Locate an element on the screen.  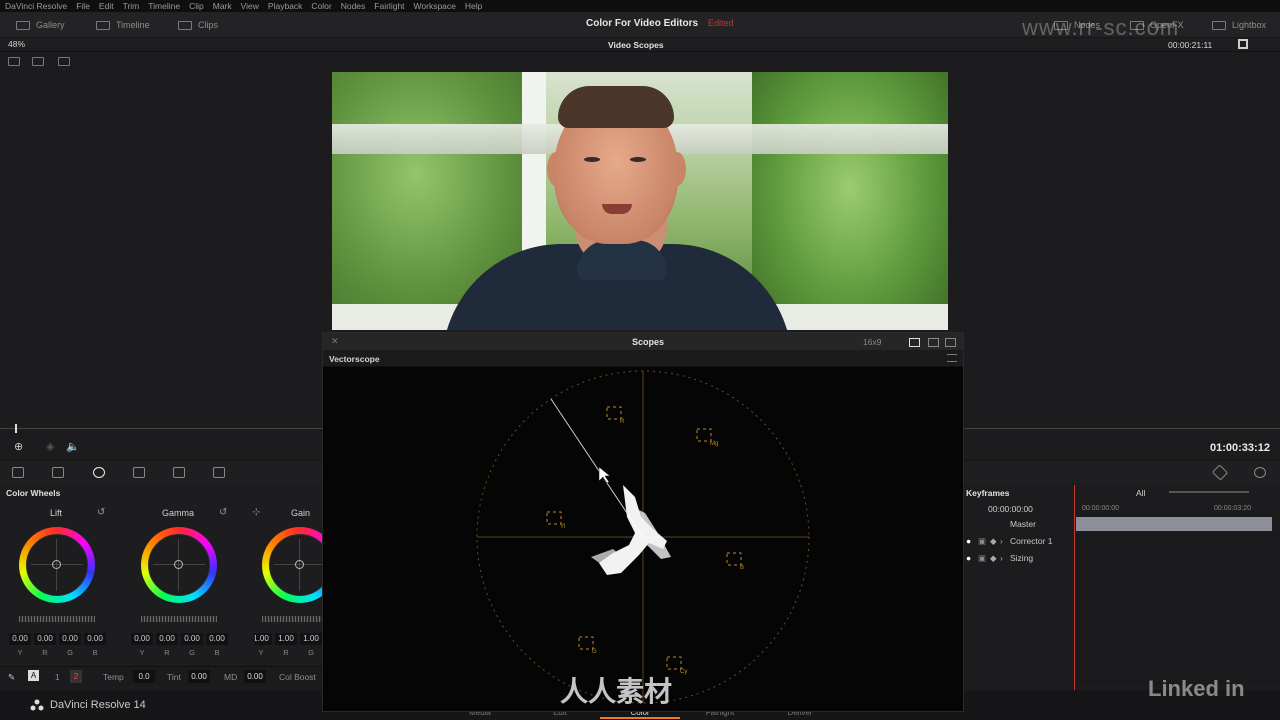
gamma-puck is located at coordinates (178, 564).